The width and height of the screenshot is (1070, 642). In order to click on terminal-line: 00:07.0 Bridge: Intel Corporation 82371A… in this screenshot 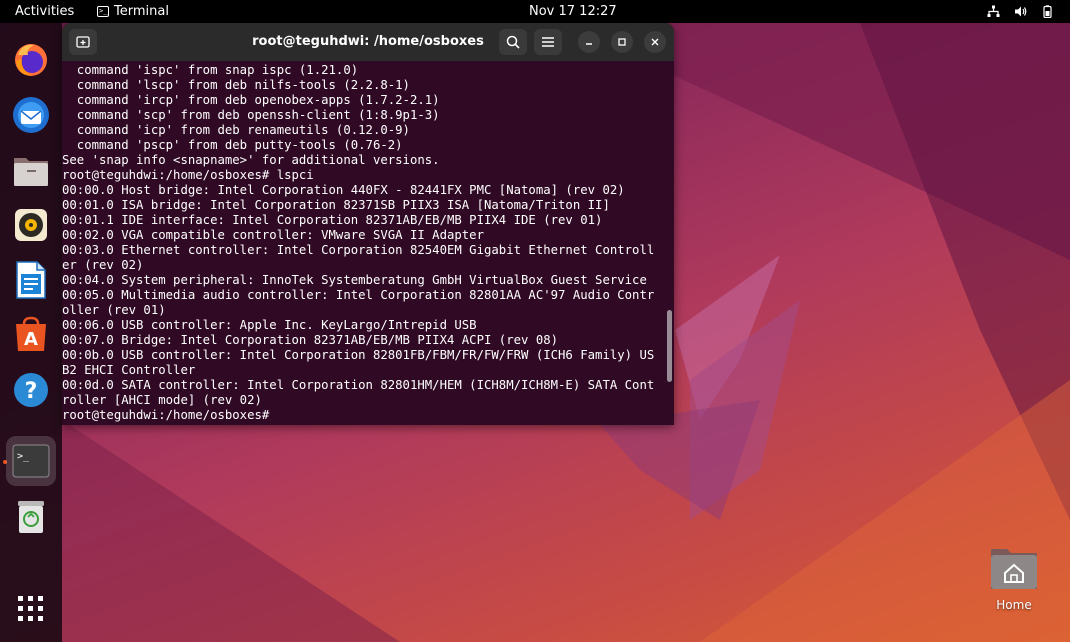, I will do `click(310, 340)`.